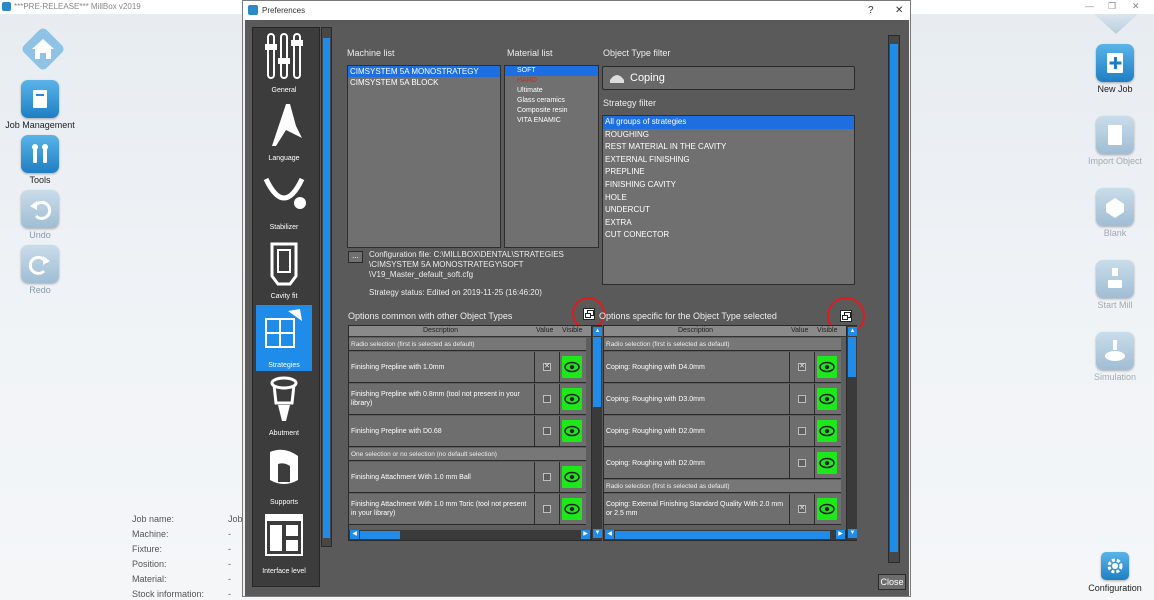  Describe the element at coordinates (284, 544) in the screenshot. I see `sidebar-item-interface-level: Interface level` at that location.